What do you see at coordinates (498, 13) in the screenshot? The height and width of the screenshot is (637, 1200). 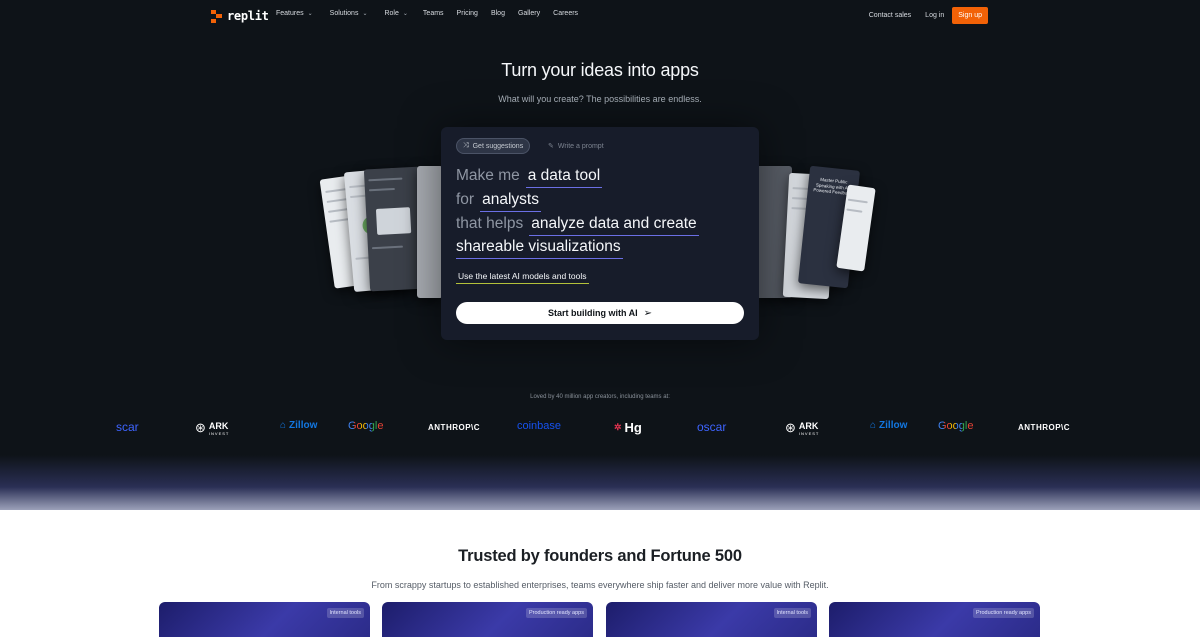 I see `nav-blog: Blog` at bounding box center [498, 13].